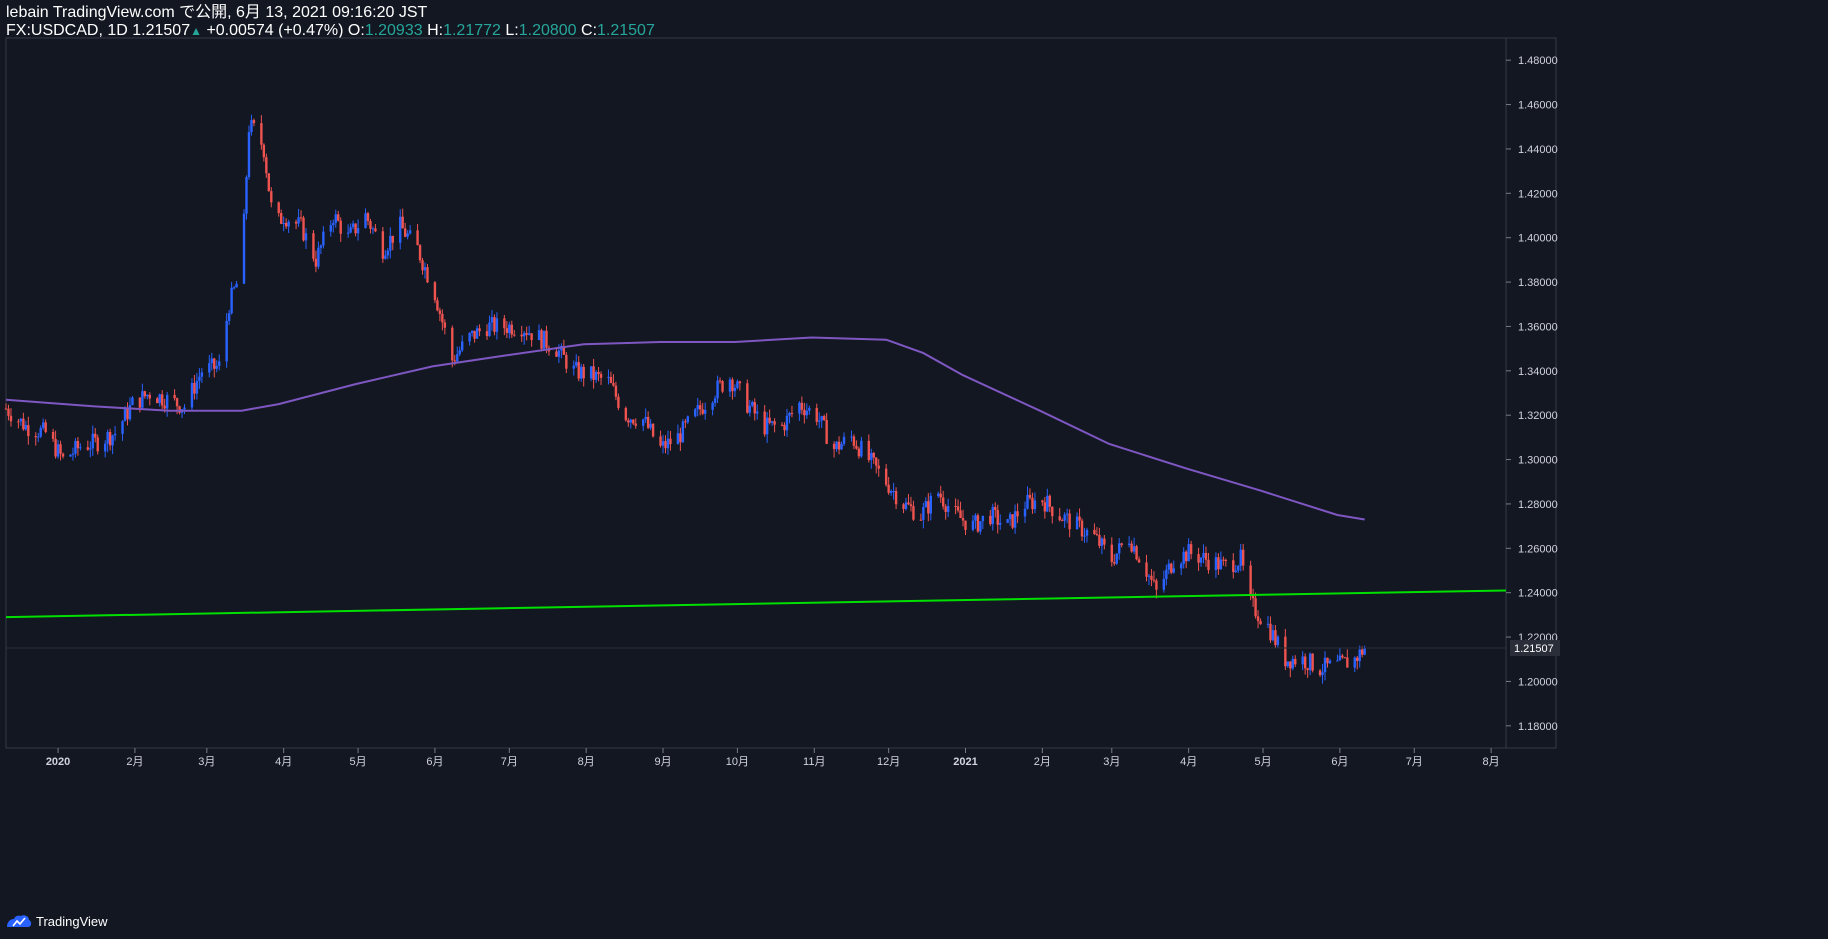 This screenshot has height=939, width=1828. I want to click on x-tick-label: 7月, so click(509, 762).